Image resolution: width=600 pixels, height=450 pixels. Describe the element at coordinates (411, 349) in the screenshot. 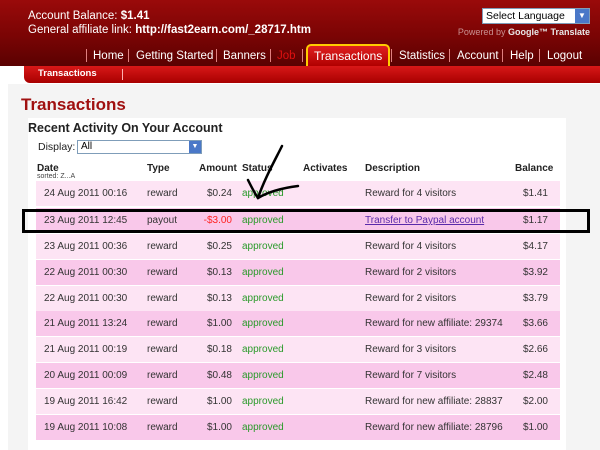

I see `cell-description: Reward for 3 visitors` at that location.